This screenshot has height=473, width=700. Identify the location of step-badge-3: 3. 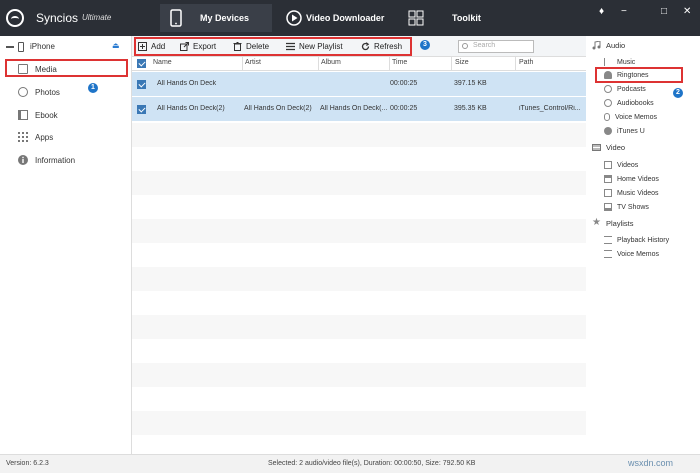
(425, 45).